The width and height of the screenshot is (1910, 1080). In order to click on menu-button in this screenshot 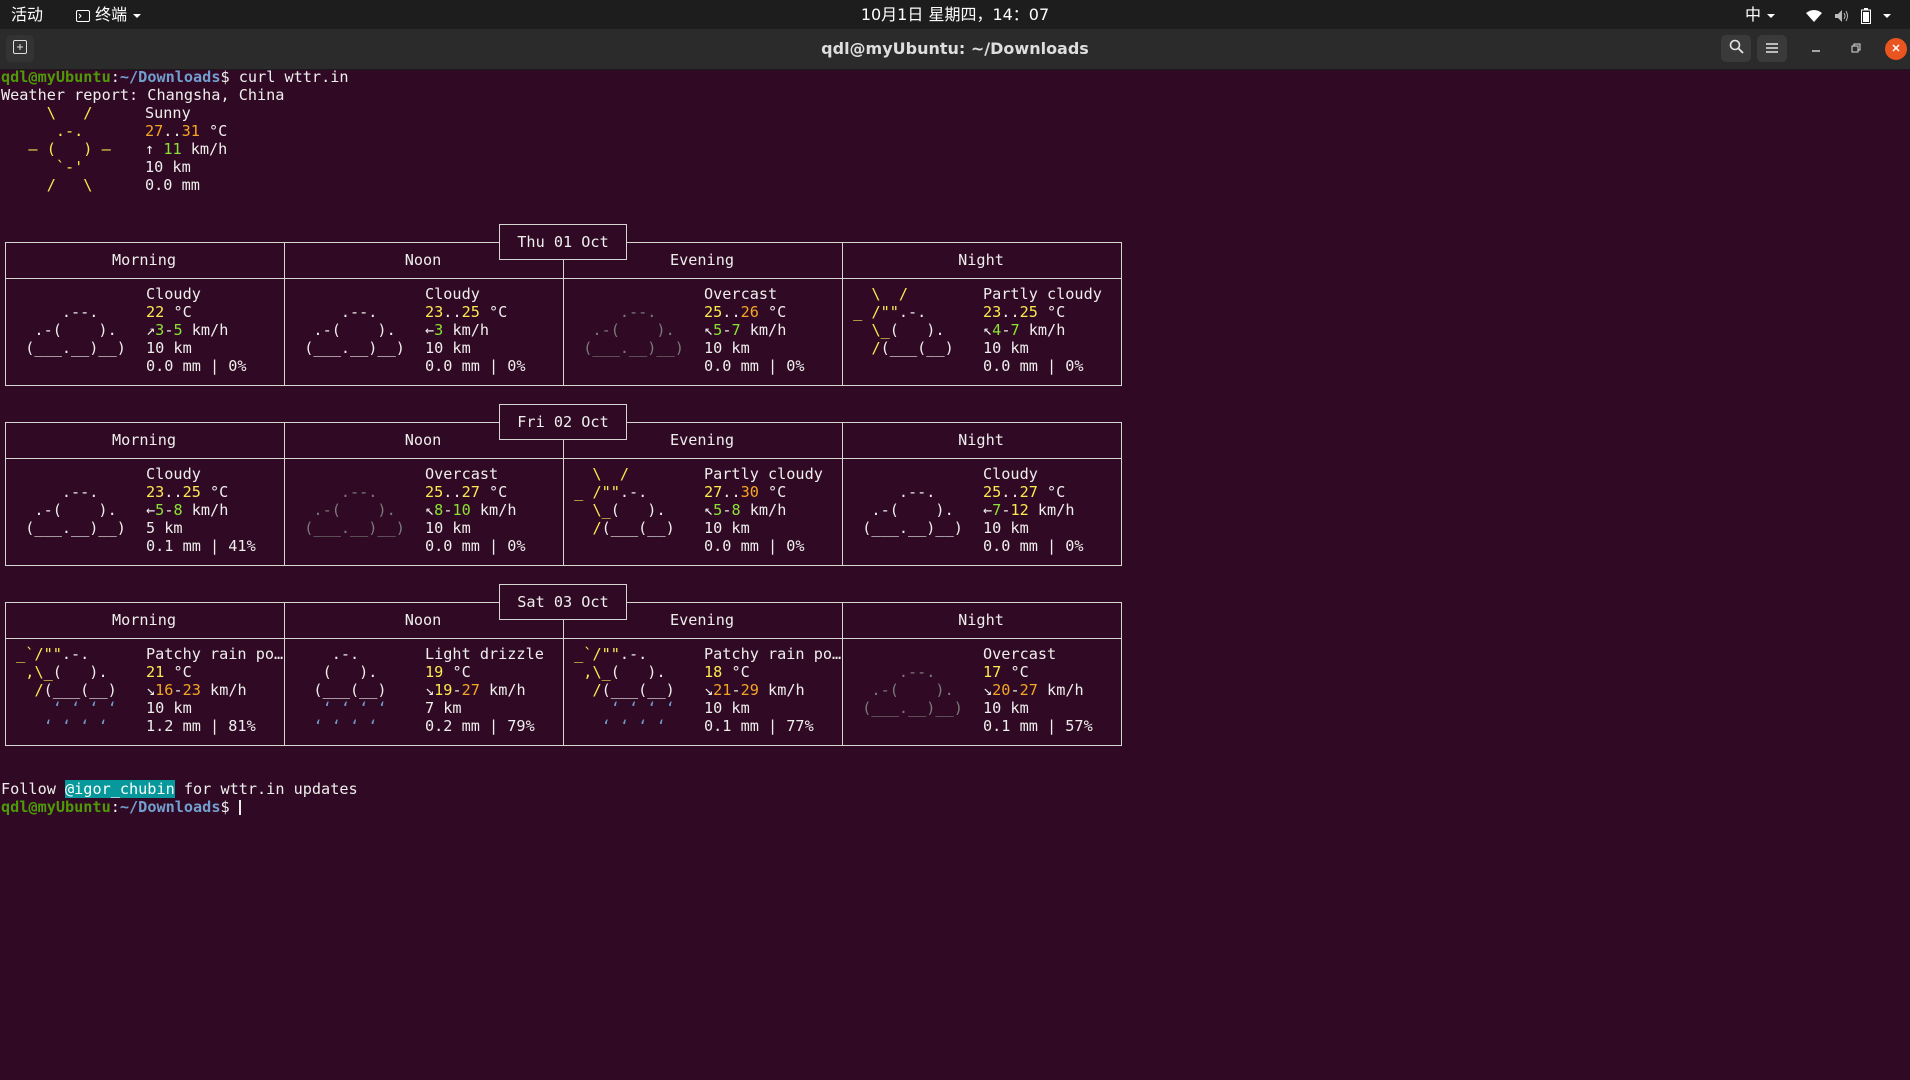, I will do `click(1772, 48)`.